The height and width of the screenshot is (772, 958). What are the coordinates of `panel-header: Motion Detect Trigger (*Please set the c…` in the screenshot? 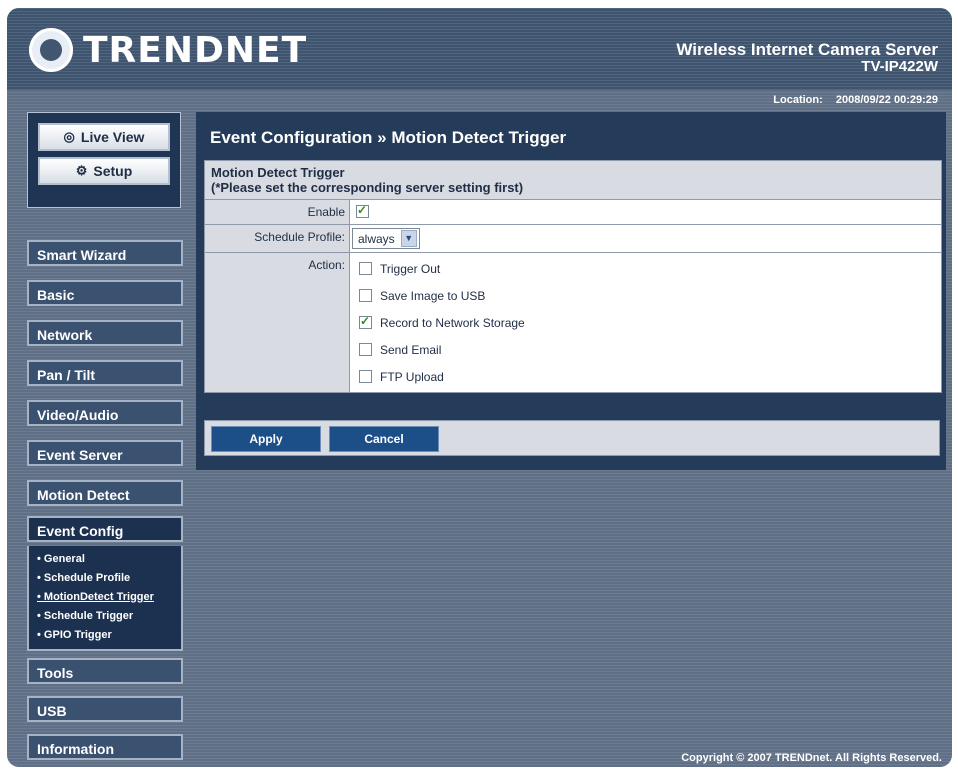 It's located at (573, 180).